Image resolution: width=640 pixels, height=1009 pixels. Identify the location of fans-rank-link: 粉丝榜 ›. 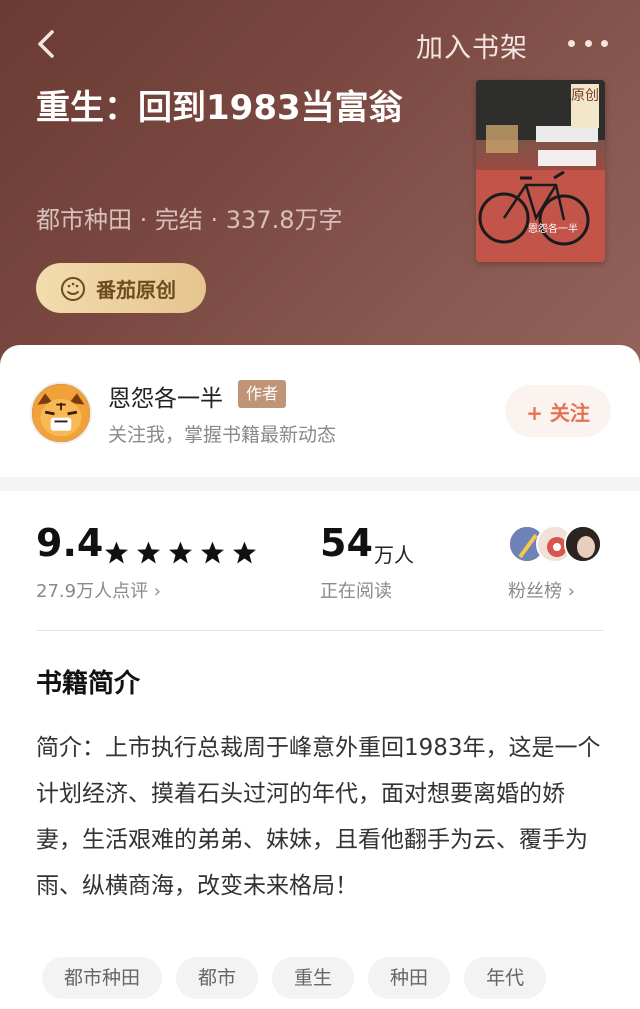
(541, 590).